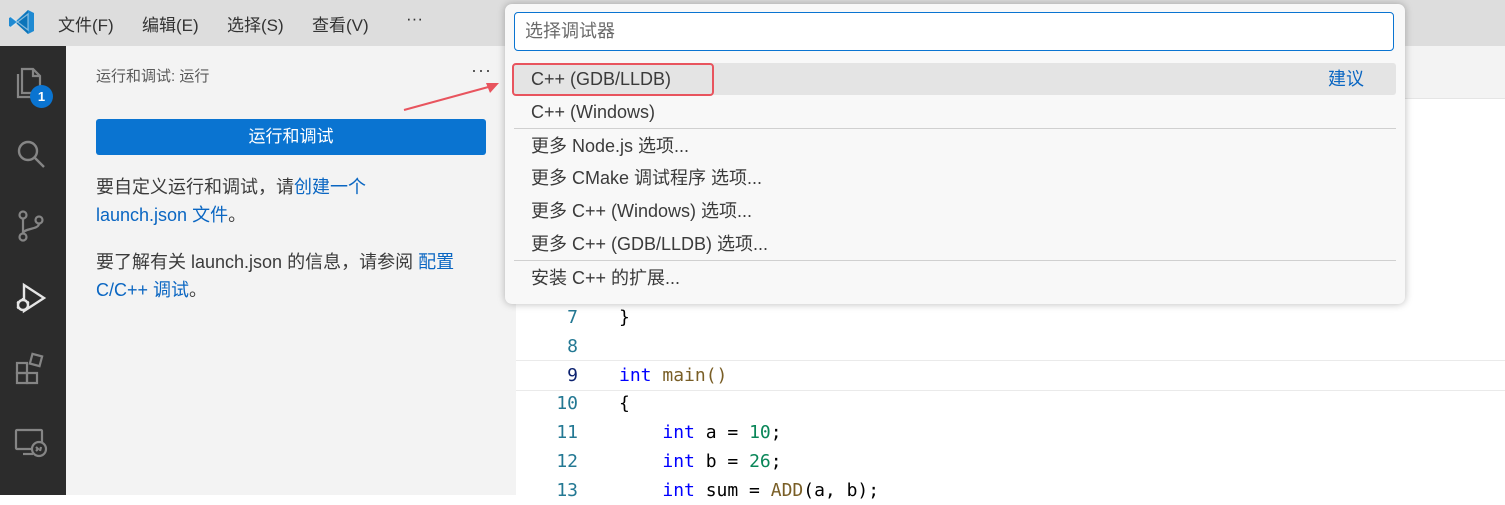 This screenshot has width=1505, height=505. What do you see at coordinates (1010, 346) in the screenshot?
I see `code-line: 8` at bounding box center [1010, 346].